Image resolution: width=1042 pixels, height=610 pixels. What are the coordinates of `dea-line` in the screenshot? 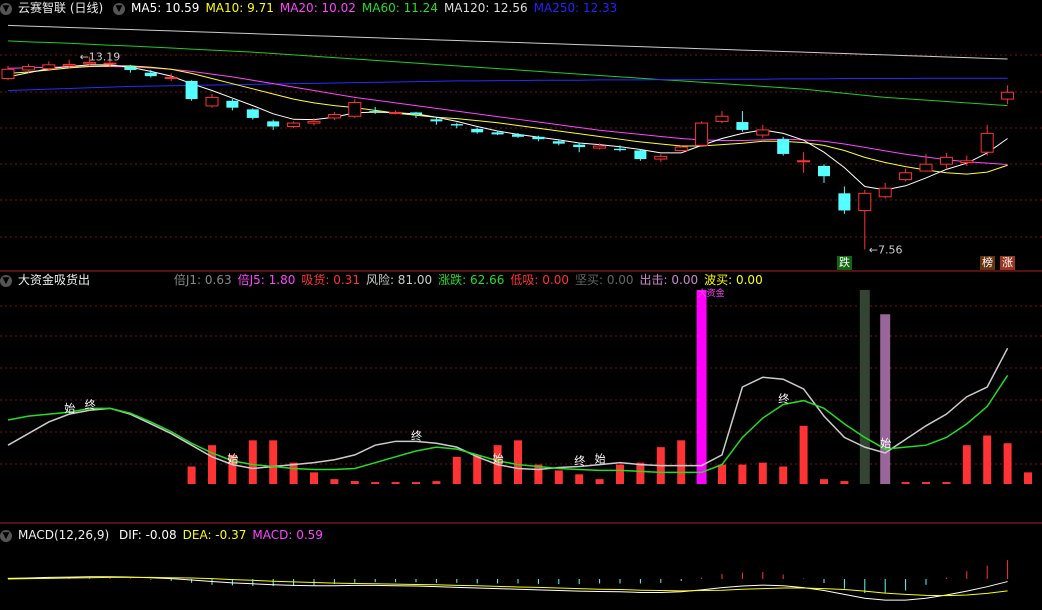 It's located at (507, 586).